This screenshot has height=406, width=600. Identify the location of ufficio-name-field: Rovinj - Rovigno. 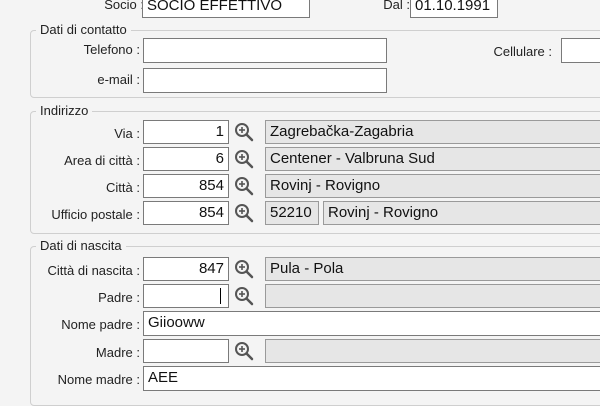
(461, 213).